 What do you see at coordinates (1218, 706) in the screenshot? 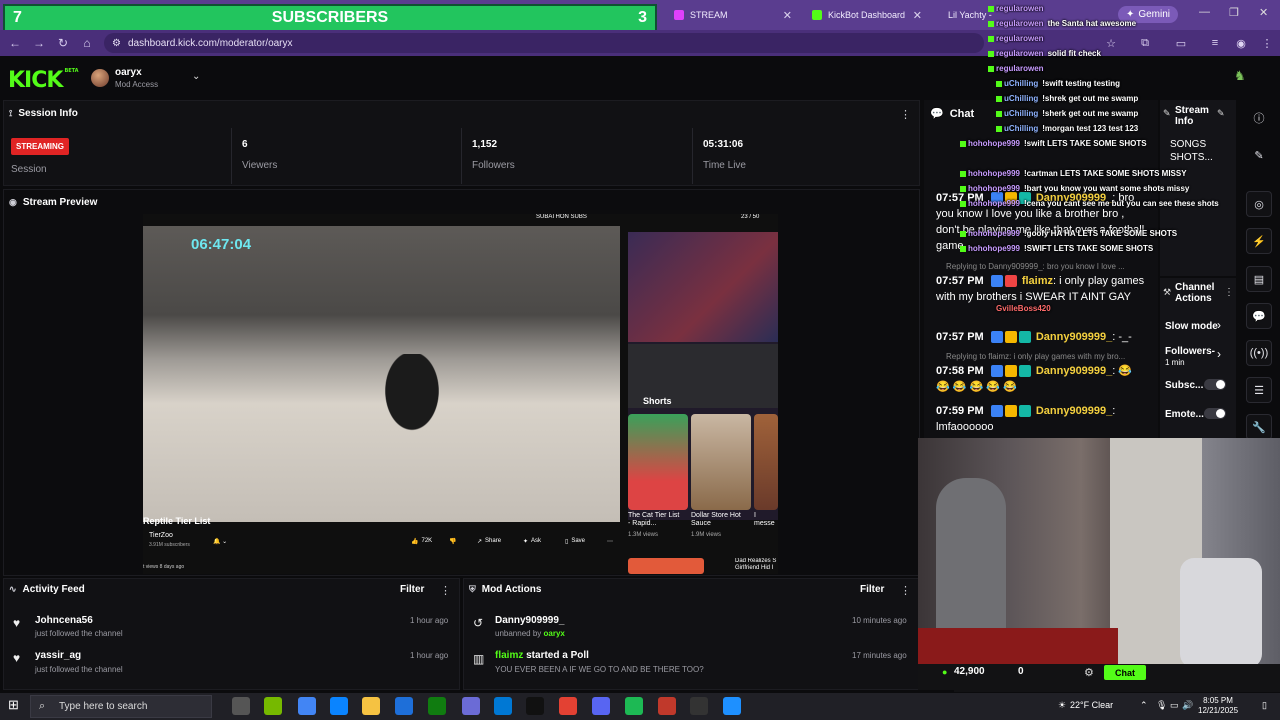
I see `taskbar-clock: 8:05 PM 12/21/2025` at bounding box center [1218, 706].